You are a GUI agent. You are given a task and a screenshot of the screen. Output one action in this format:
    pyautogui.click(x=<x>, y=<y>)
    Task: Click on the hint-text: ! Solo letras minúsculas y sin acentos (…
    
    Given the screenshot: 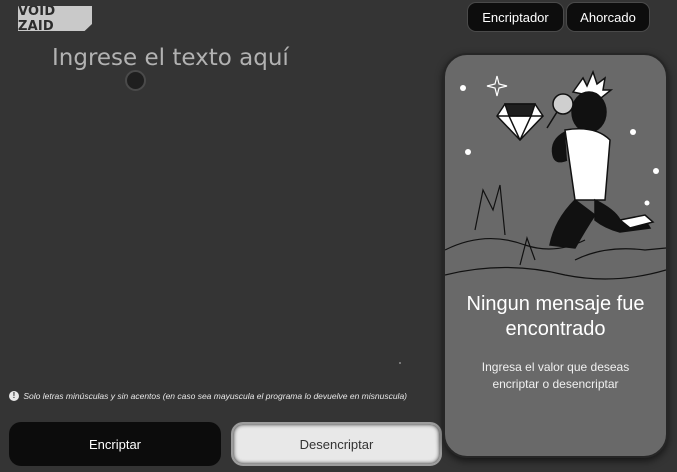 What is the action you would take?
    pyautogui.click(x=209, y=396)
    